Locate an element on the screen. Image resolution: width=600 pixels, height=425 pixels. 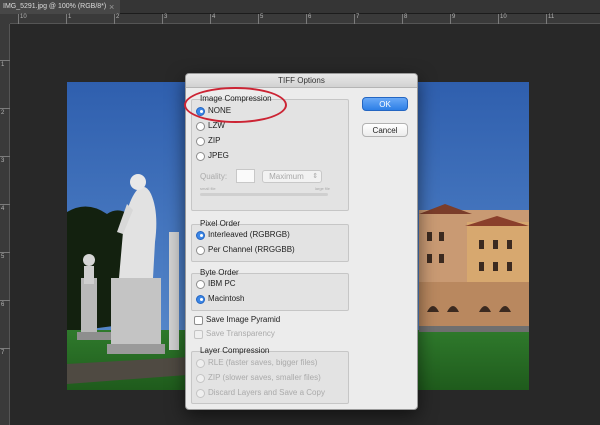
pixel-order-per-channel-label: Per Channel (RRGGBB) is located at coordinates (251, 249).